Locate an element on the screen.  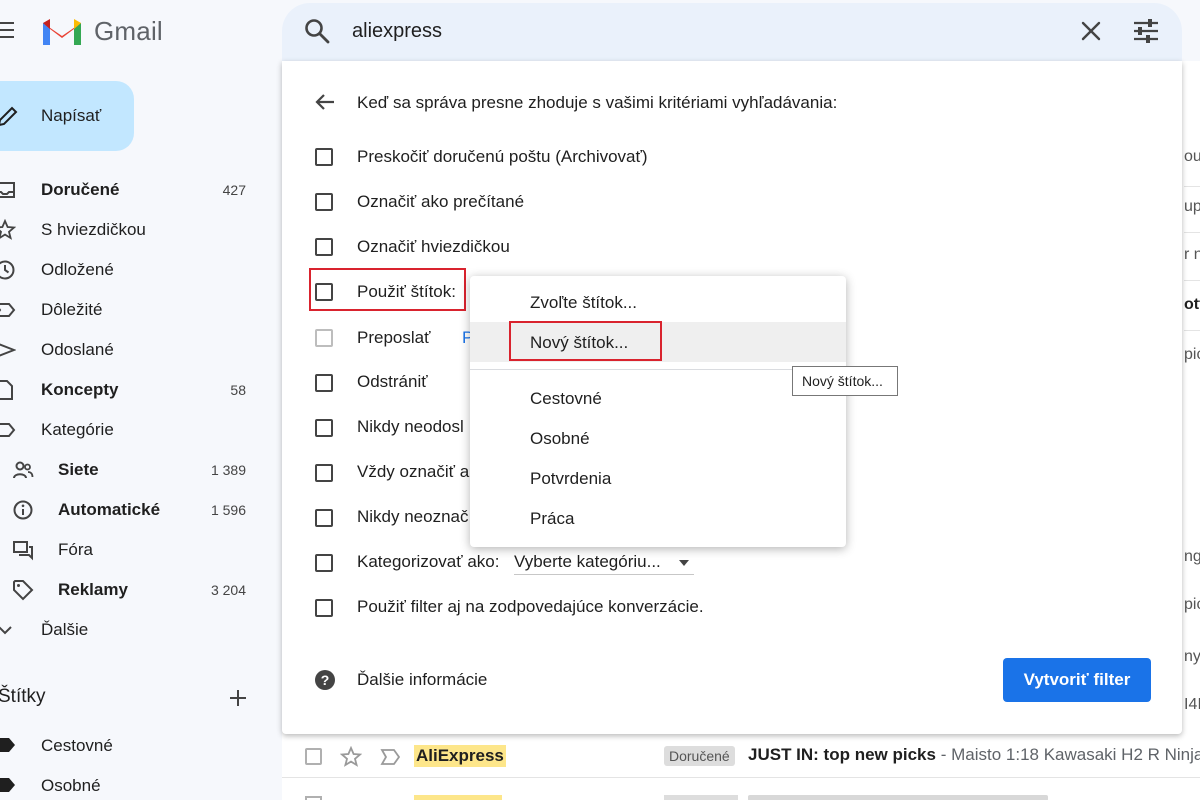
close-icon is located at coordinates (1091, 31).